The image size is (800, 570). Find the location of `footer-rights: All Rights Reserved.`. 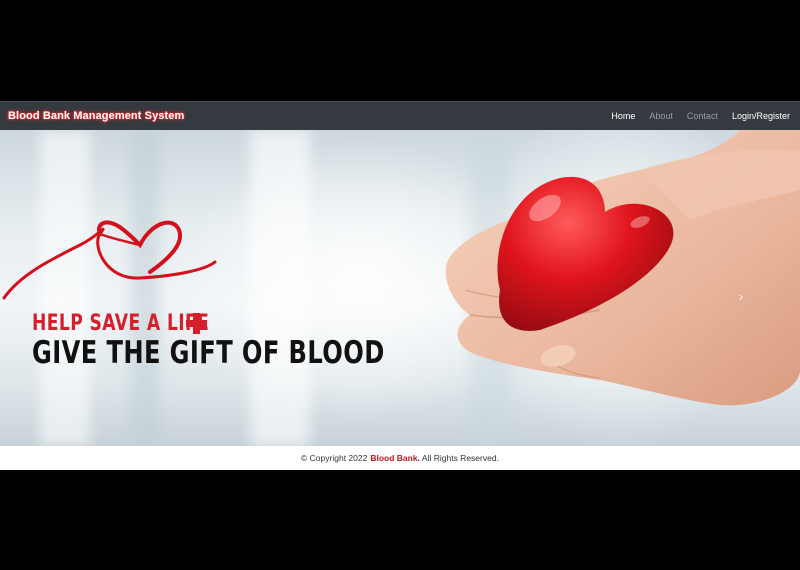

footer-rights: All Rights Reserved. is located at coordinates (460, 458).